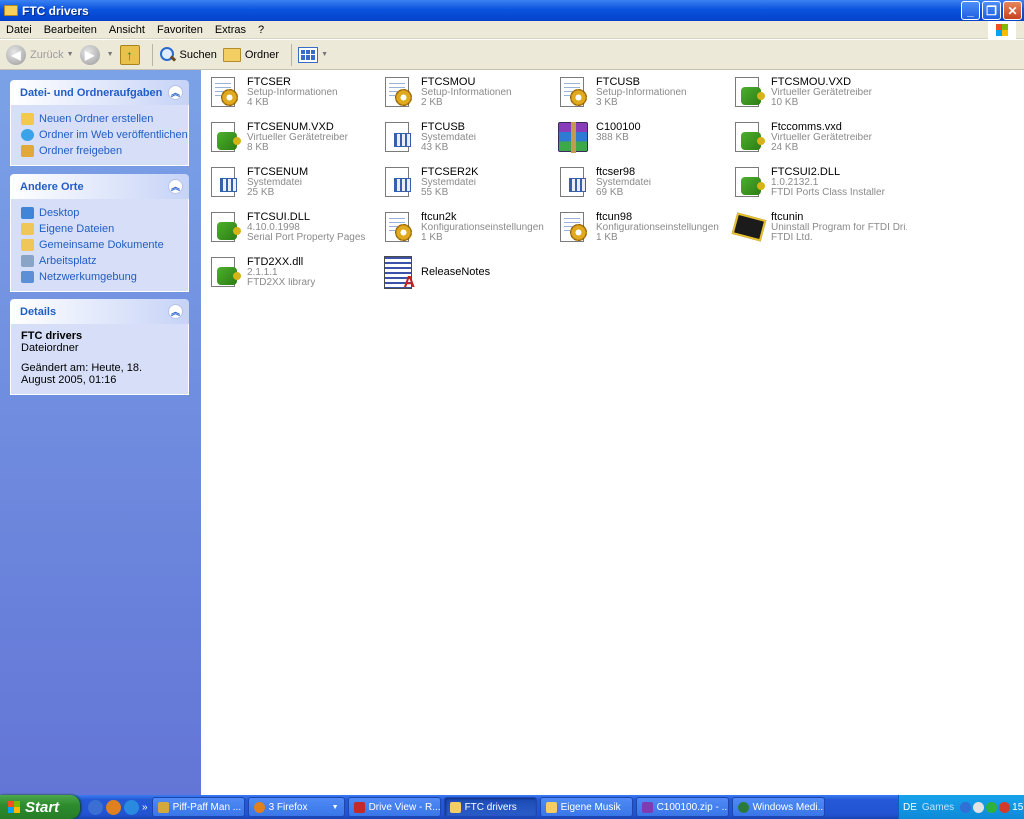 The height and width of the screenshot is (819, 1024). I want to click on virtual-driver-icon, so click(749, 138).